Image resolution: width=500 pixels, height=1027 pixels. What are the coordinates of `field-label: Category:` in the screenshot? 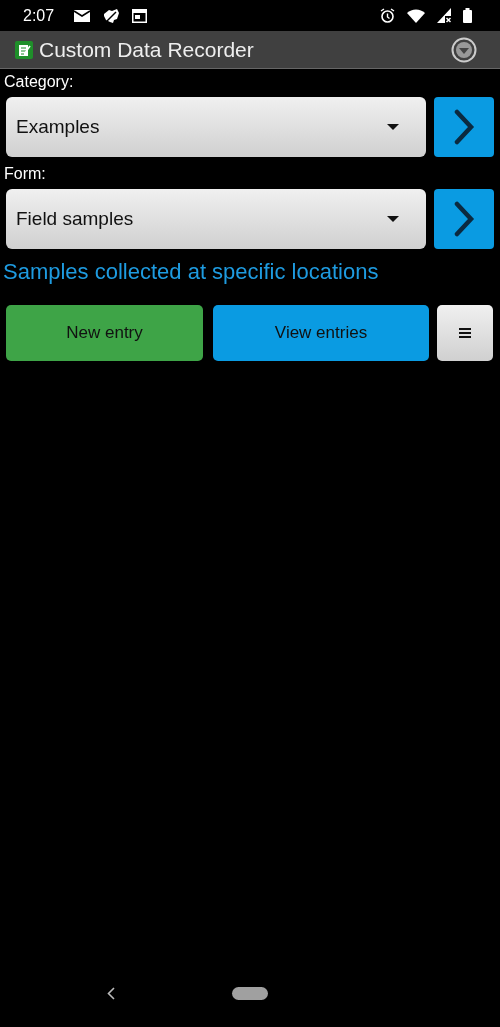 It's located at (39, 82).